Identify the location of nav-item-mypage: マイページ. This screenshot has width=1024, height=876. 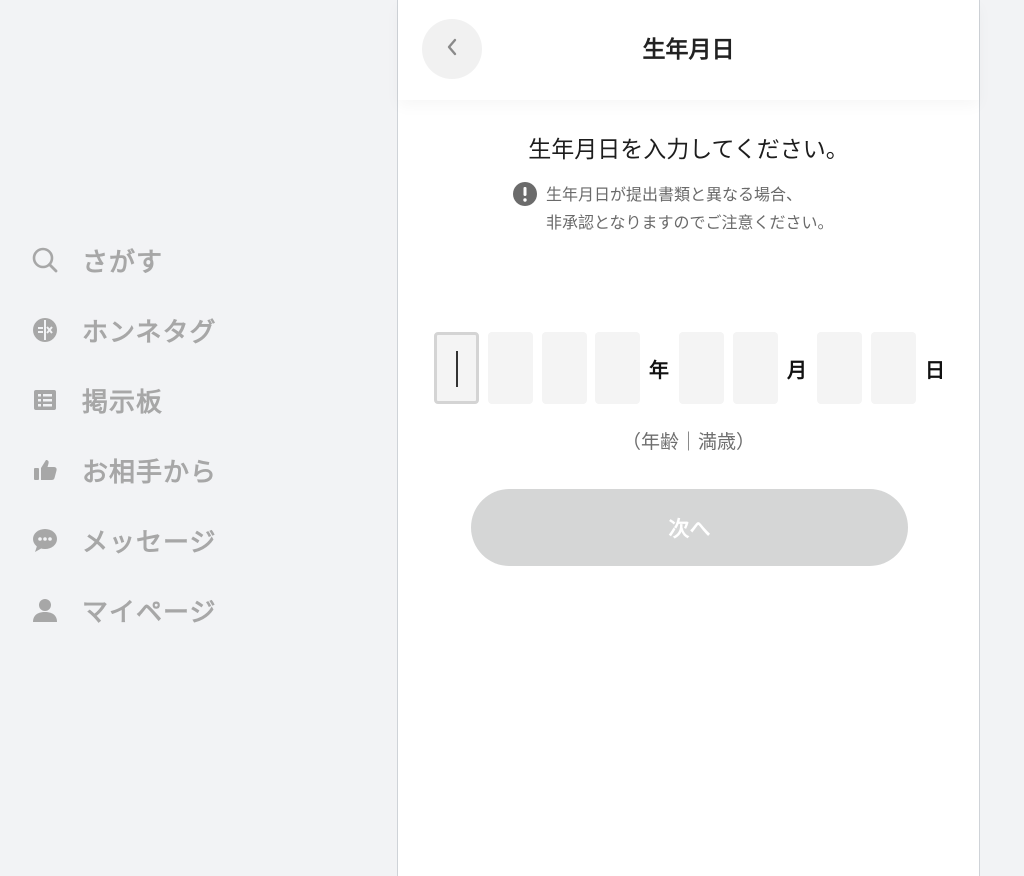
(123, 610).